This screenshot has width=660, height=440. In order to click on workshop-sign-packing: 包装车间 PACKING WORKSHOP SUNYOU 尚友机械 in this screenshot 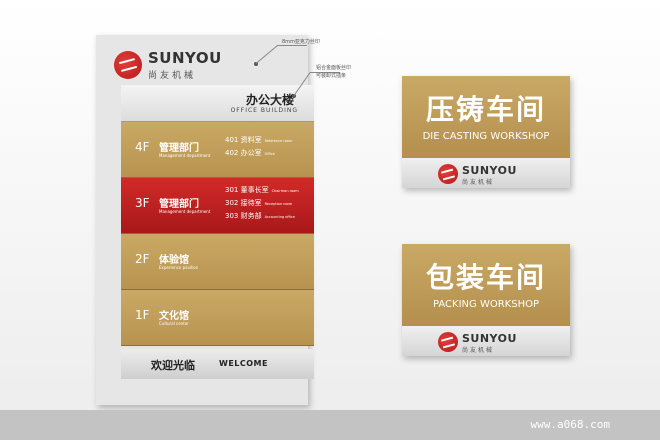, I will do `click(486, 300)`.